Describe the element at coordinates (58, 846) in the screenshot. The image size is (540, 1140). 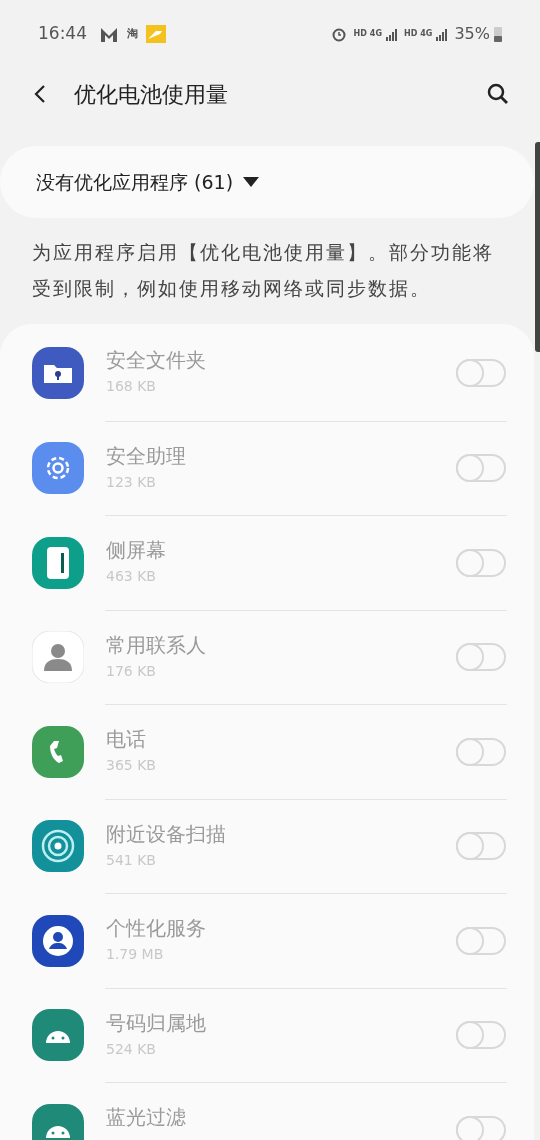
I see `radar-icon` at that location.